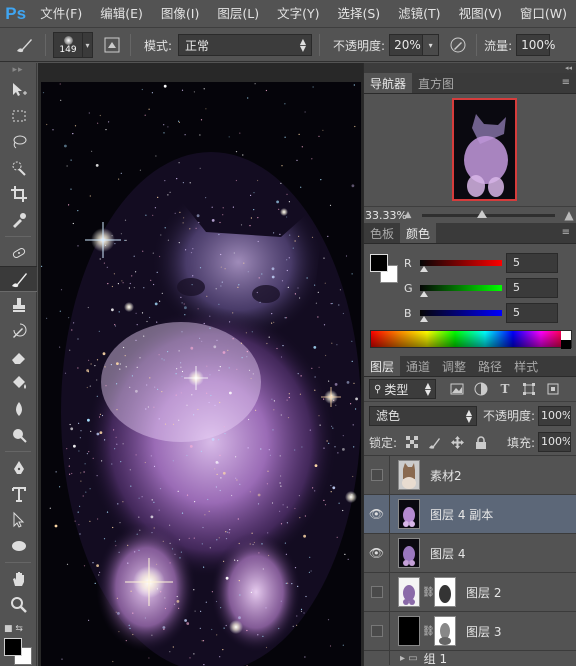  I want to click on blue-slider-marker, so click(424, 319).